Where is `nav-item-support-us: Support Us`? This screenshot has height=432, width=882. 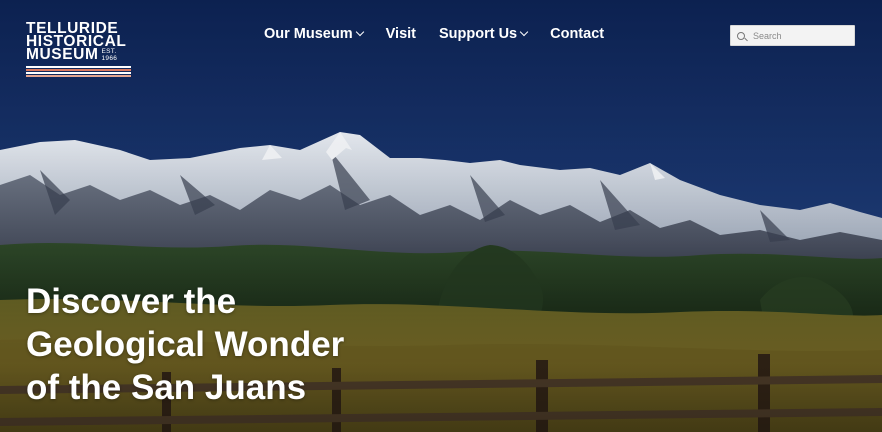 nav-item-support-us: Support Us is located at coordinates (483, 34).